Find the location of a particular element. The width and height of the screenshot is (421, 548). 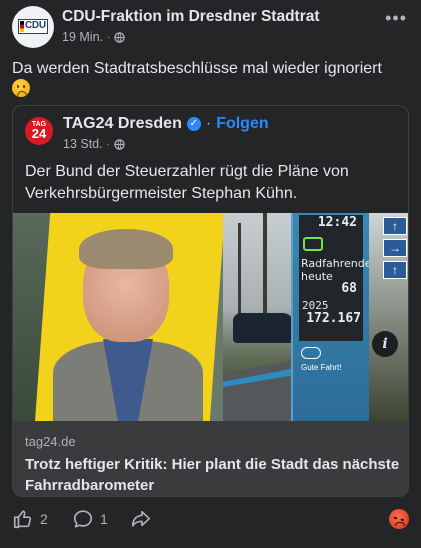

thumbs-up-icon is located at coordinates (22, 519).